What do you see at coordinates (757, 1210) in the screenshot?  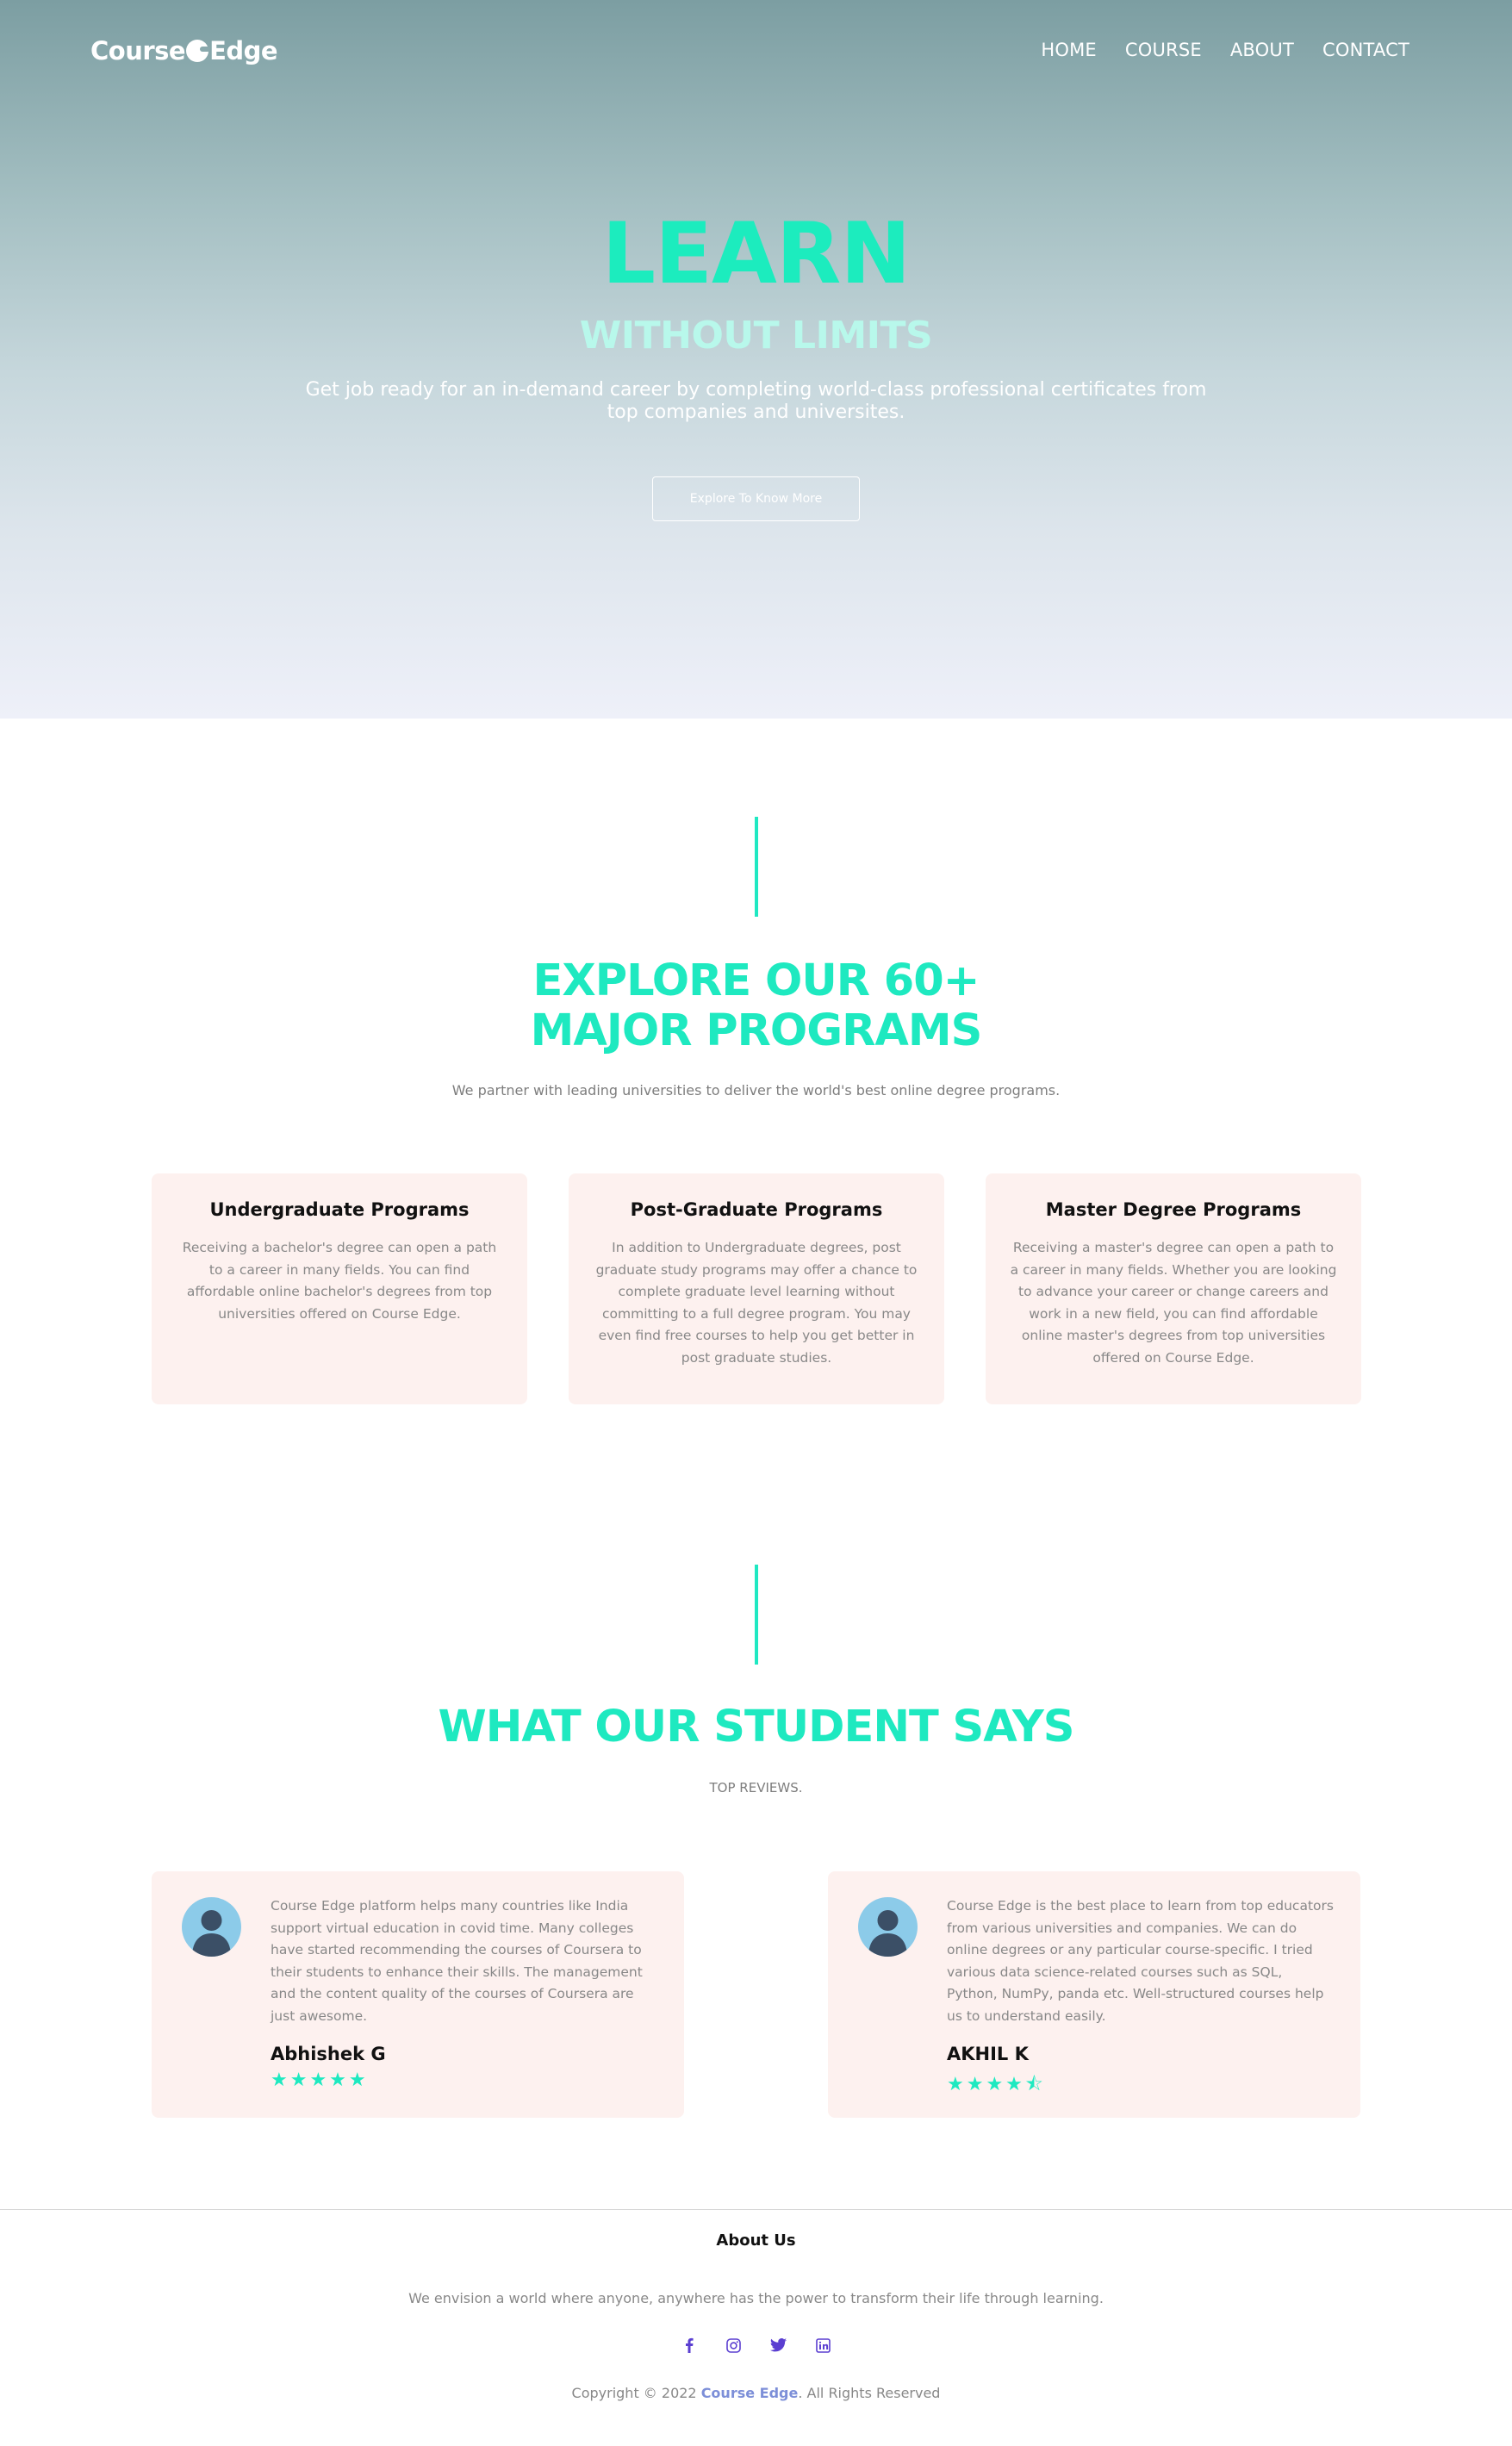 I see `program-card-title: Post-Graduate Programs` at bounding box center [757, 1210].